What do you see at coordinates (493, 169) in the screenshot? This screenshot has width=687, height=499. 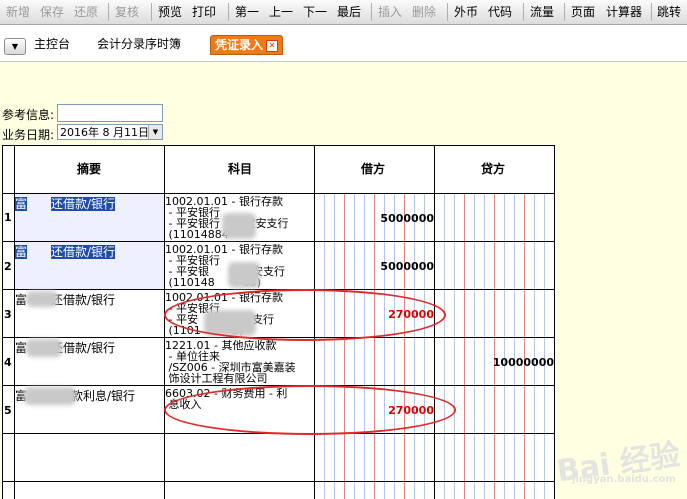 I see `header-credit: 贷方` at bounding box center [493, 169].